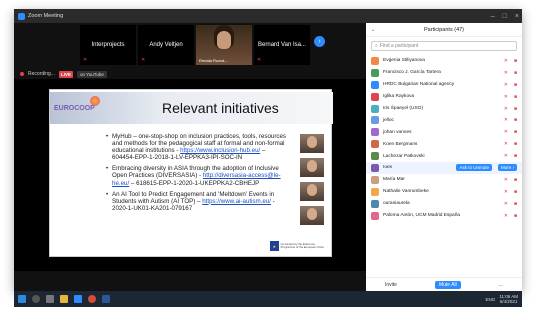  What do you see at coordinates (444, 216) in the screenshot?
I see `participant-row: Paloma Antón, UCM Madrid España ✕ ■` at bounding box center [444, 216].